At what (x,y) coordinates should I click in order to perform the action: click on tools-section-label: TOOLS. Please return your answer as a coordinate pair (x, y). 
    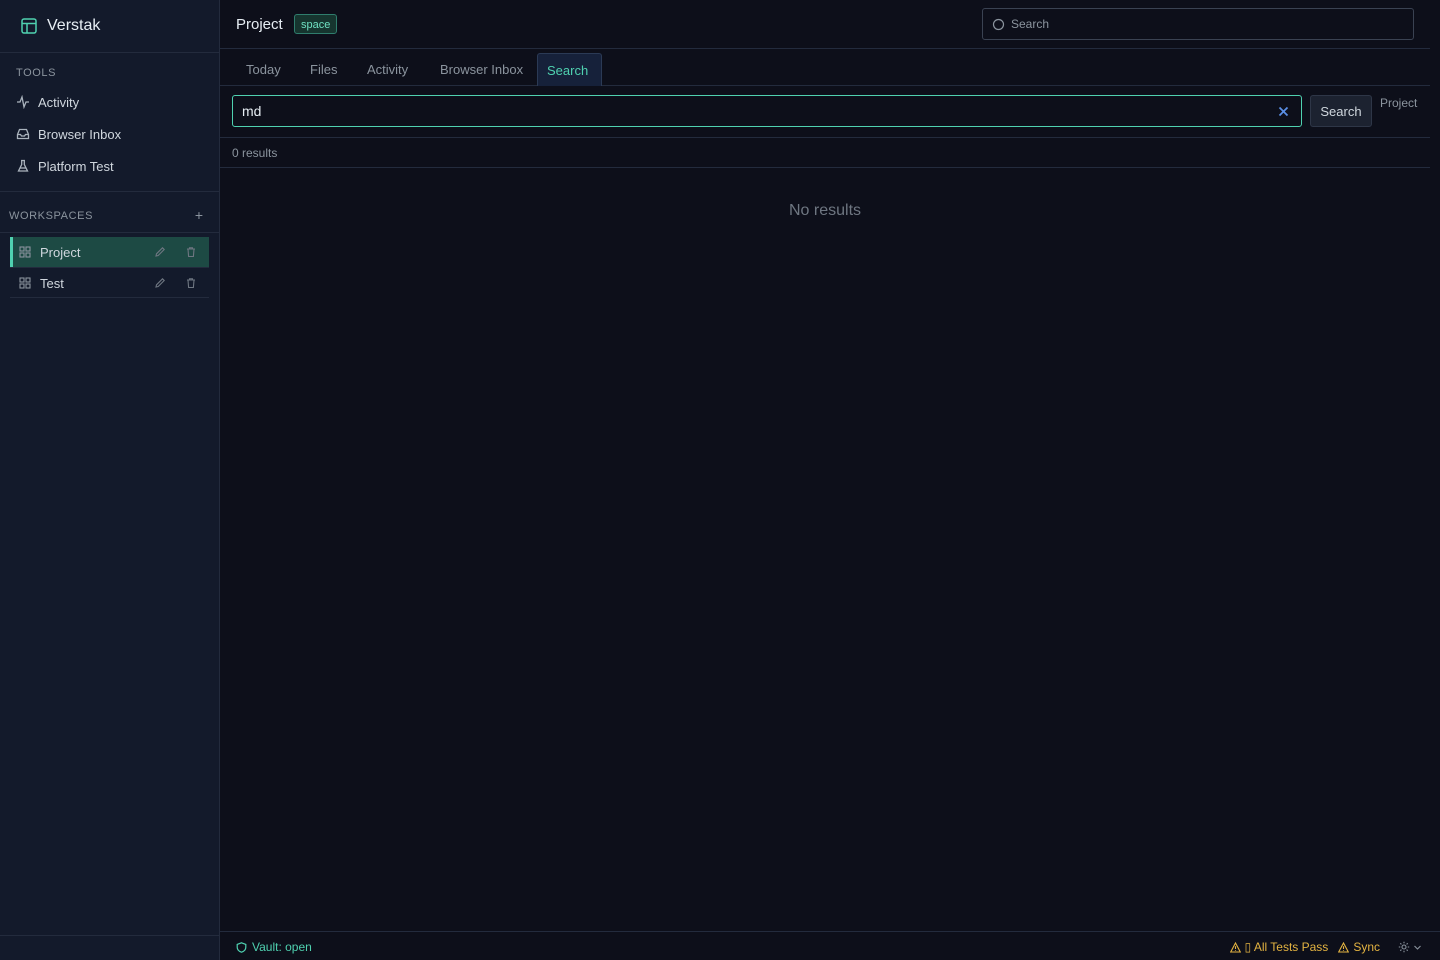
    Looking at the image, I should click on (36, 73).